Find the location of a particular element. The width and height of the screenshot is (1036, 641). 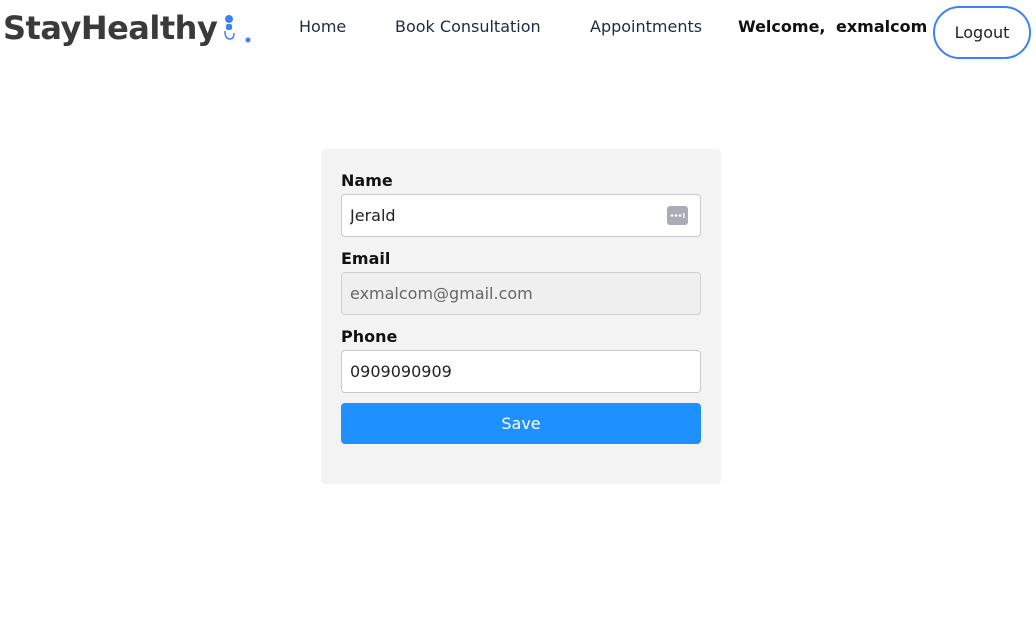

password-manager-icon is located at coordinates (677, 215).